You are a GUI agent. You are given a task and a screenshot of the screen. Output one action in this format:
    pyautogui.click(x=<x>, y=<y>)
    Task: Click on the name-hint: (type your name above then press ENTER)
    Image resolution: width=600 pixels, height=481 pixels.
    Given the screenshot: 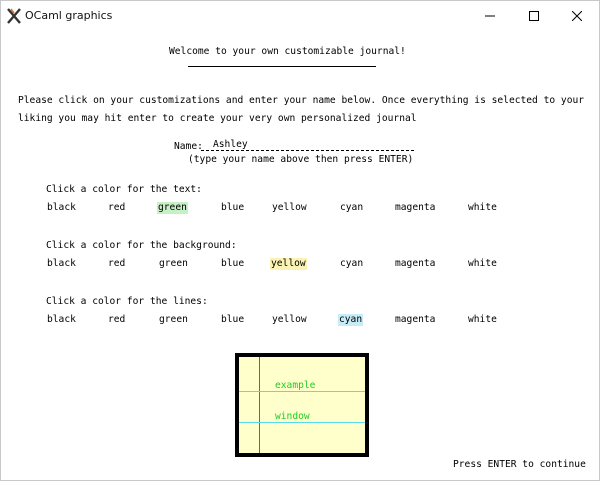 What is the action you would take?
    pyautogui.click(x=301, y=159)
    